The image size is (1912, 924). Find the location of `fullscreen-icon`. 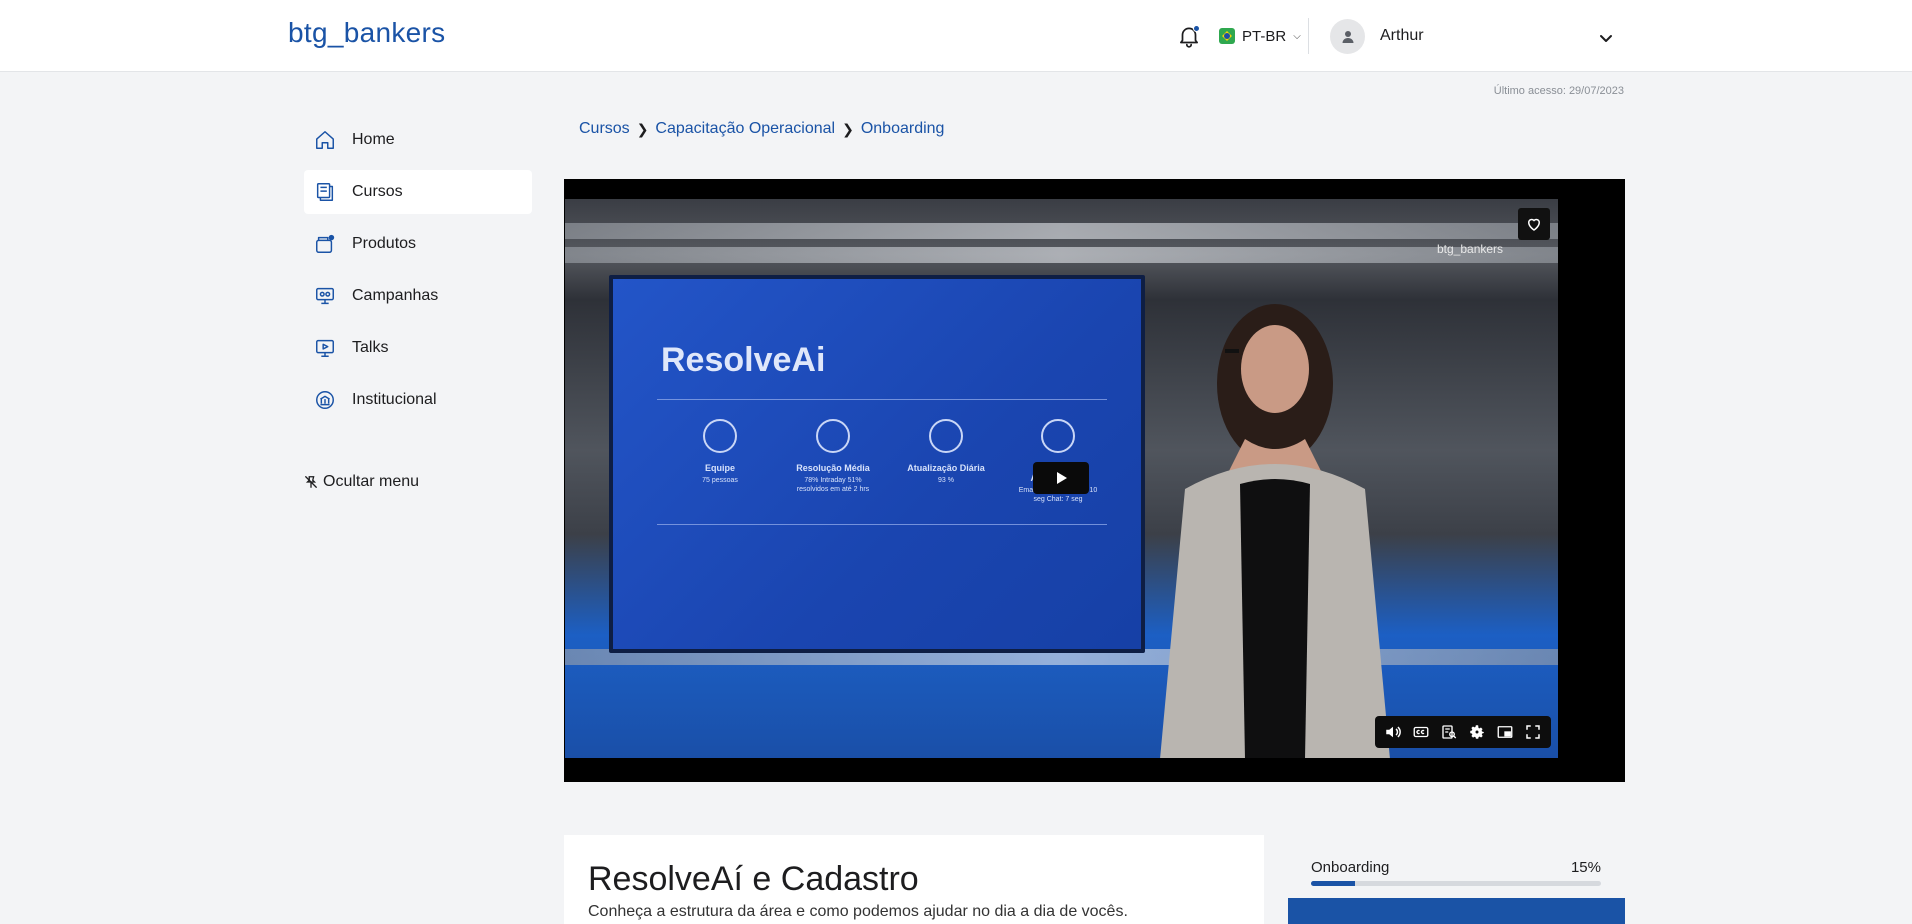

fullscreen-icon is located at coordinates (1533, 732).